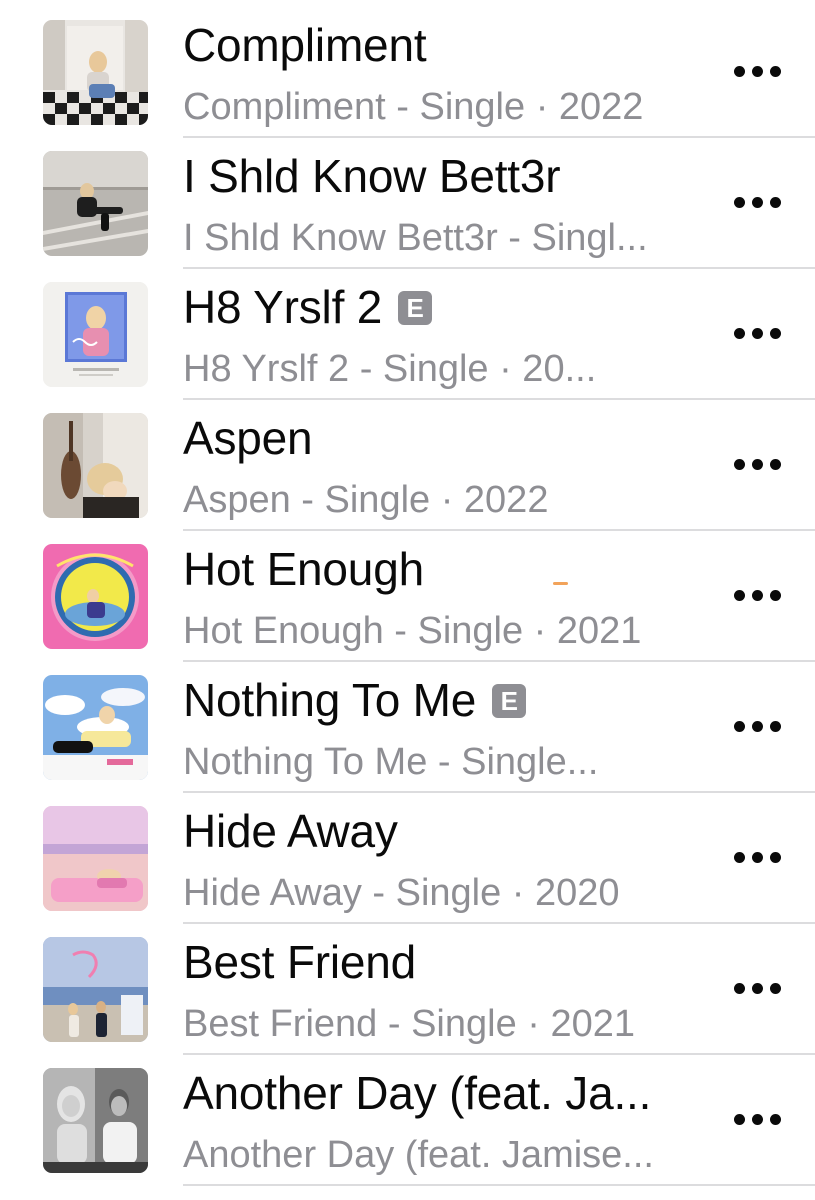 The width and height of the screenshot is (815, 1200). I want to click on album-art-hide-away, so click(95, 858).